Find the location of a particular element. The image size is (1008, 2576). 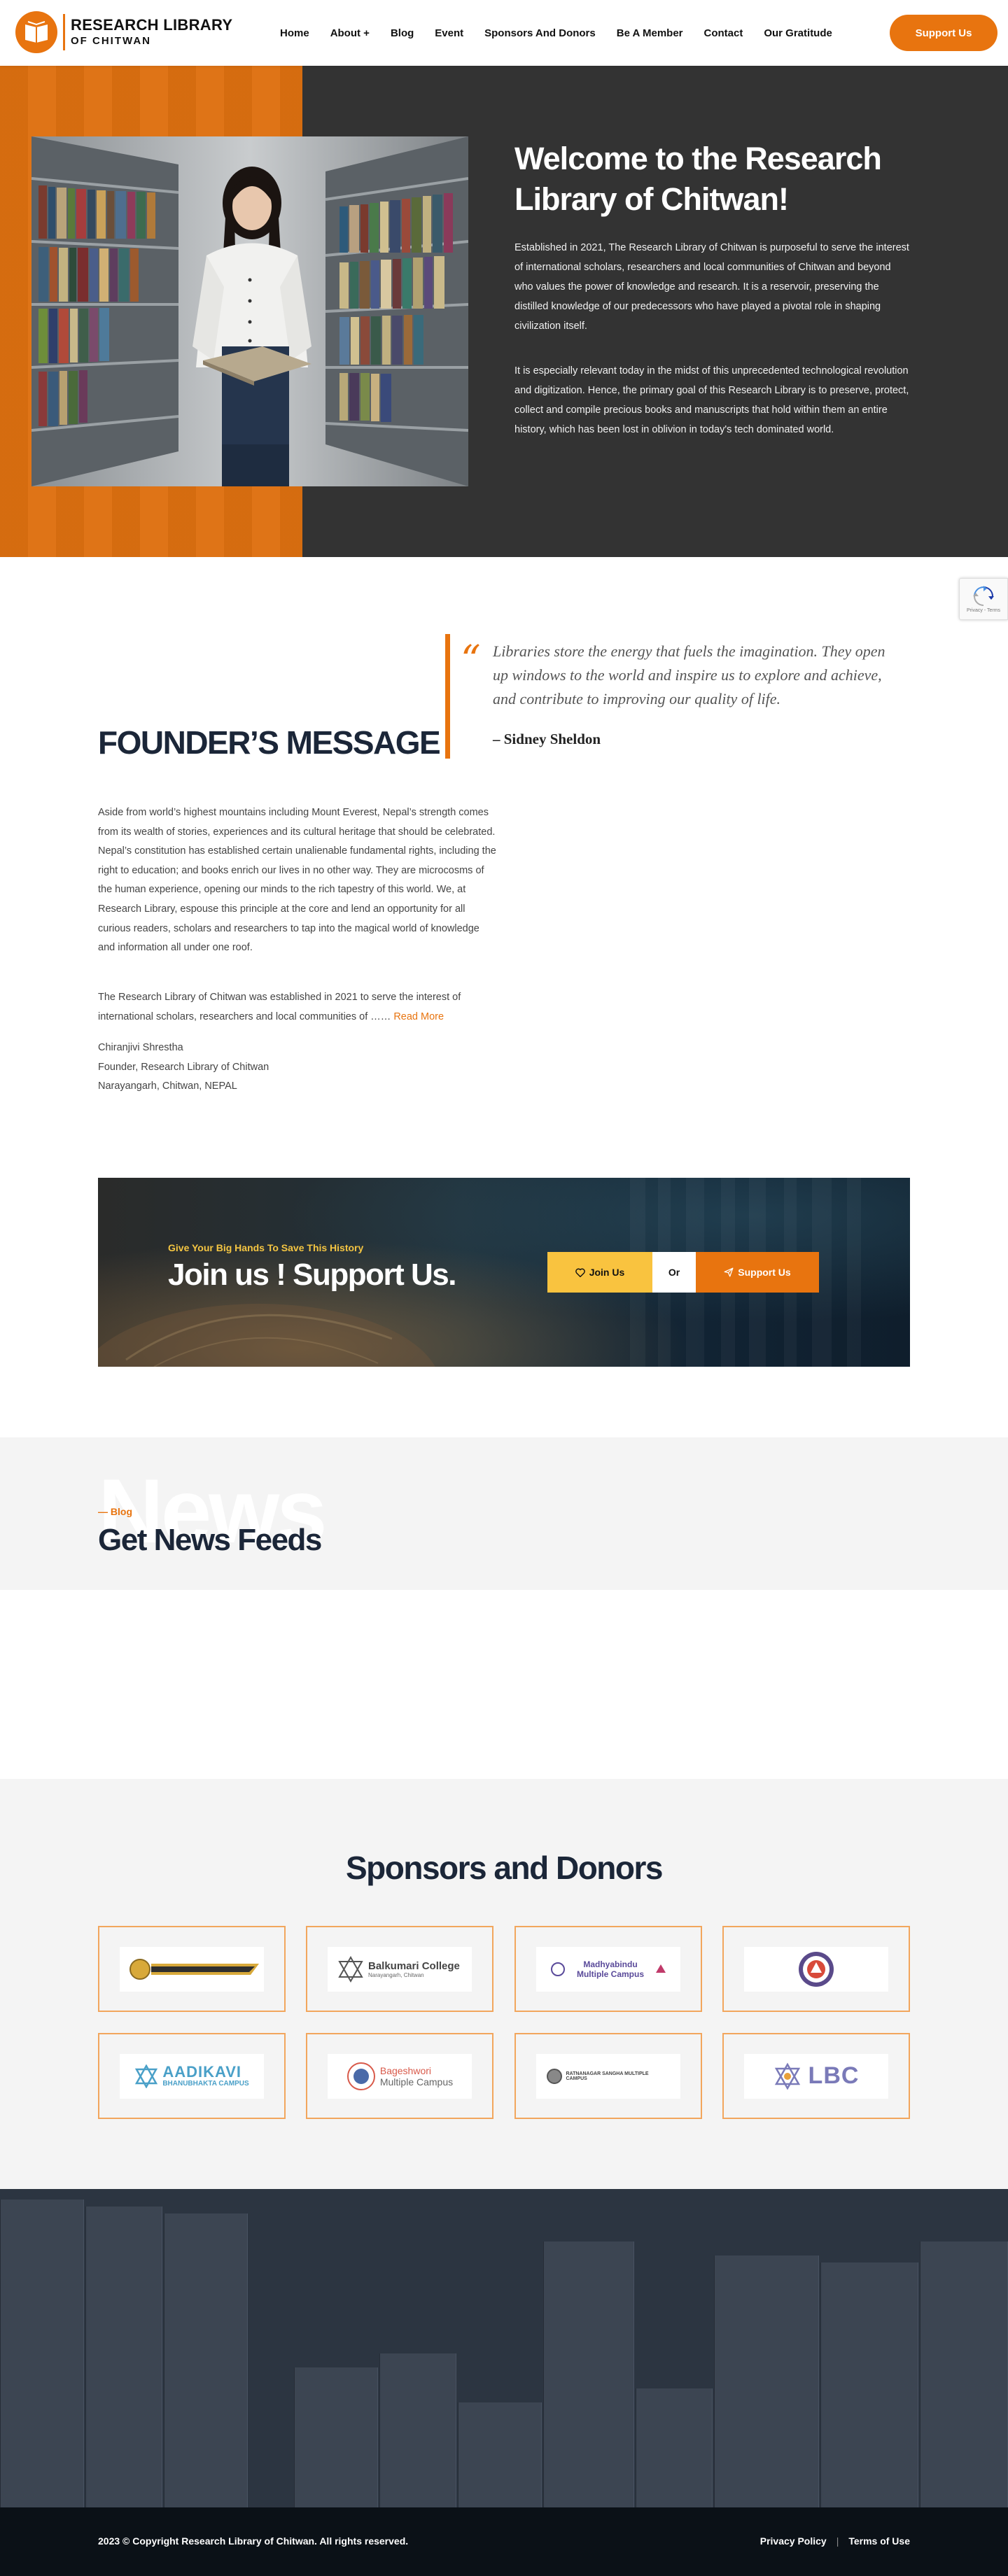

hero-photo-library is located at coordinates (249, 311).